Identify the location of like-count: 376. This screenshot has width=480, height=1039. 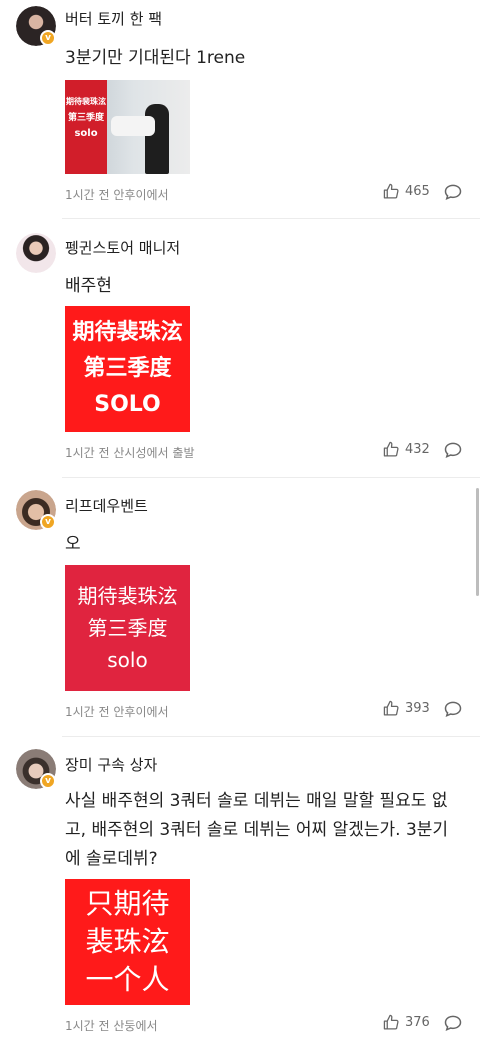
(417, 1022).